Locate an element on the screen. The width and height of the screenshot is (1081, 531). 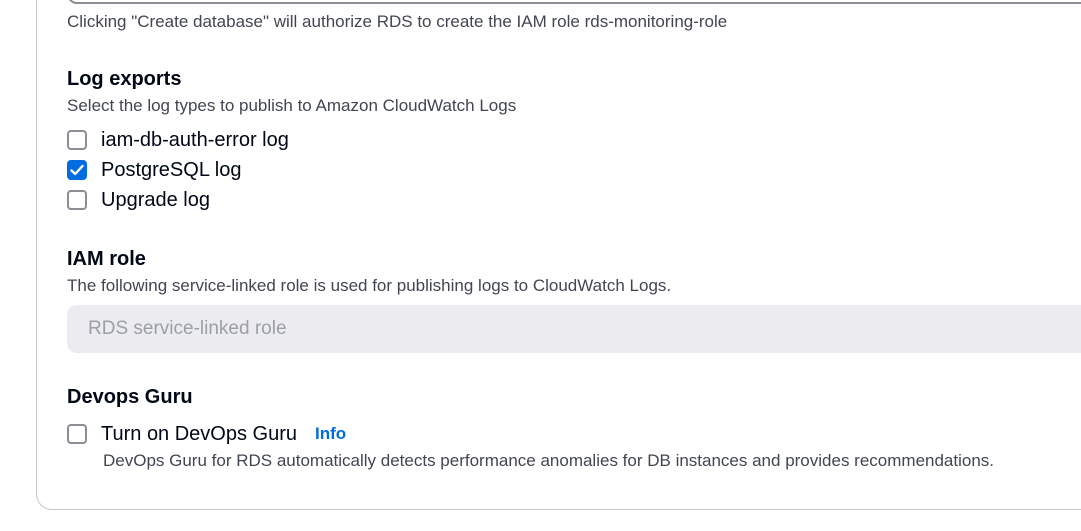
devops-guru-title: Devops Guru is located at coordinates (130, 397).